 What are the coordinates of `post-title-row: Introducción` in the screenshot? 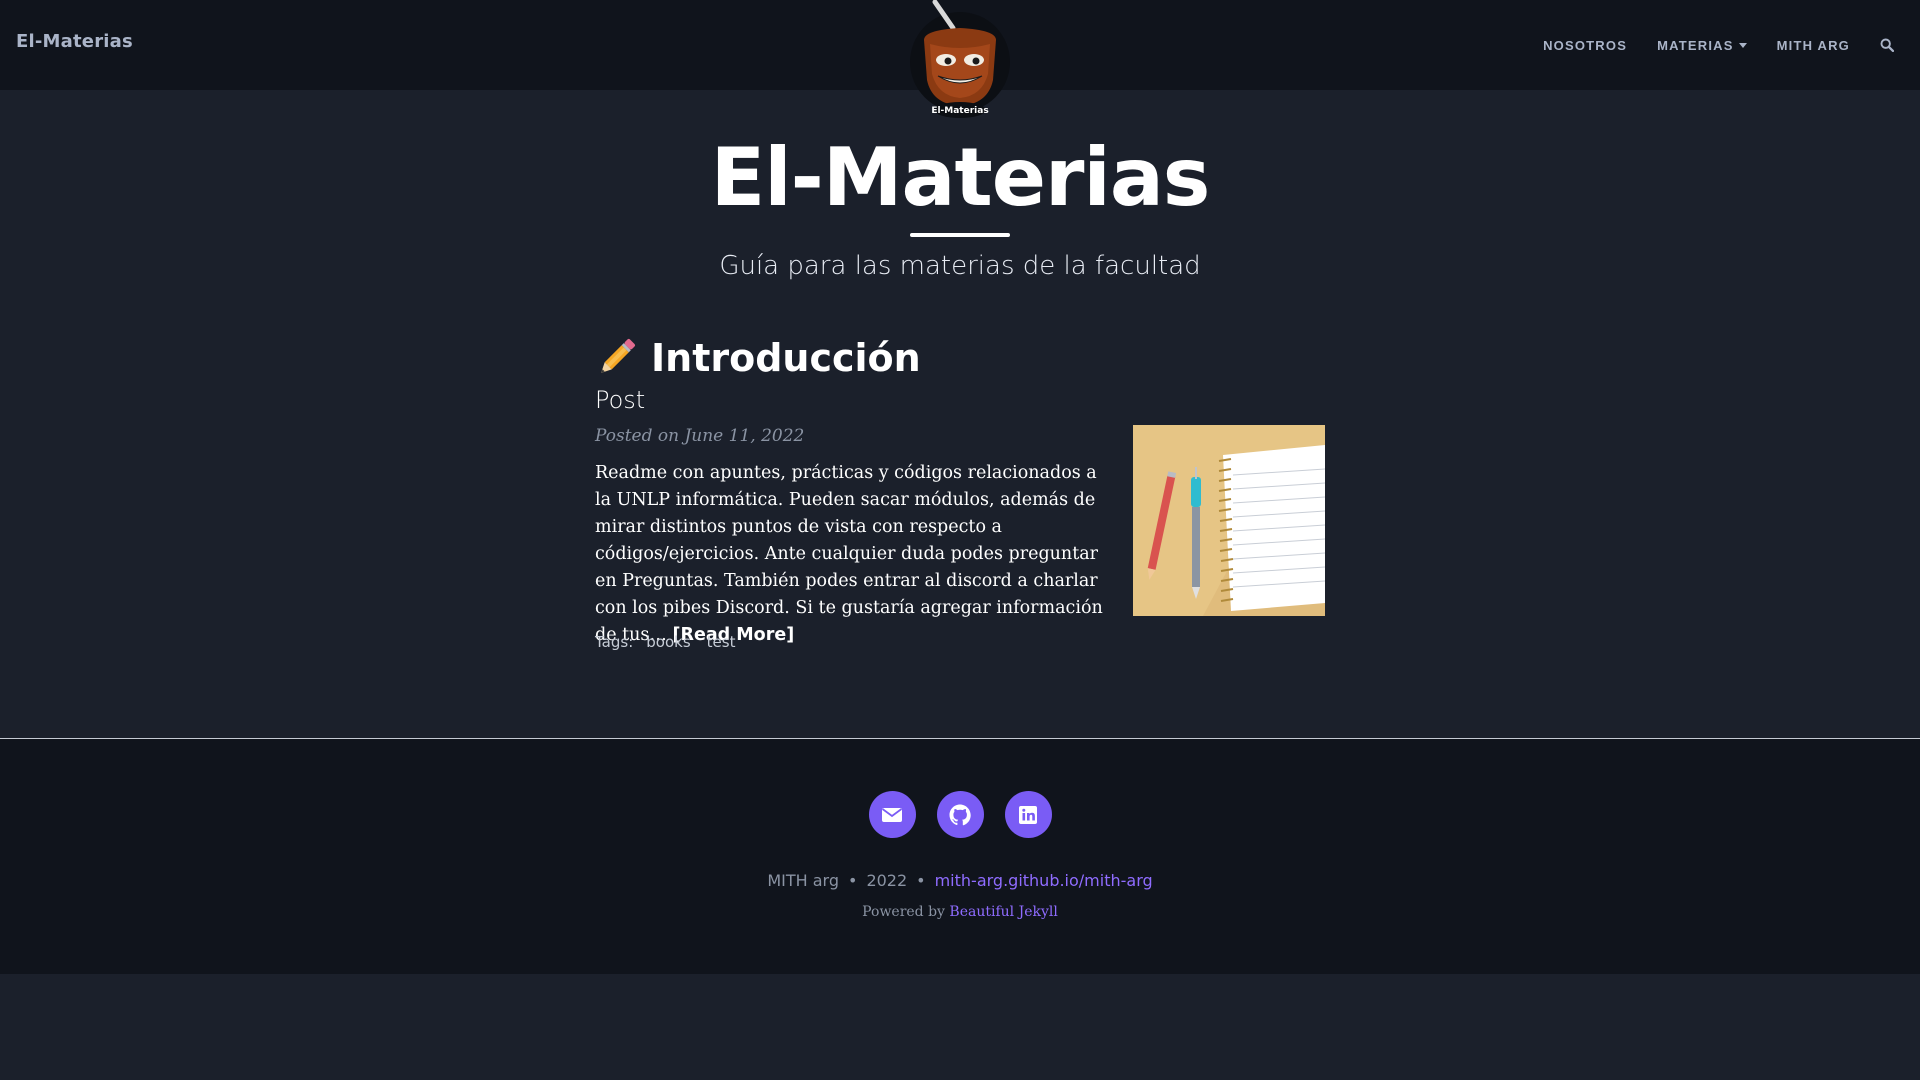 It's located at (758, 358).